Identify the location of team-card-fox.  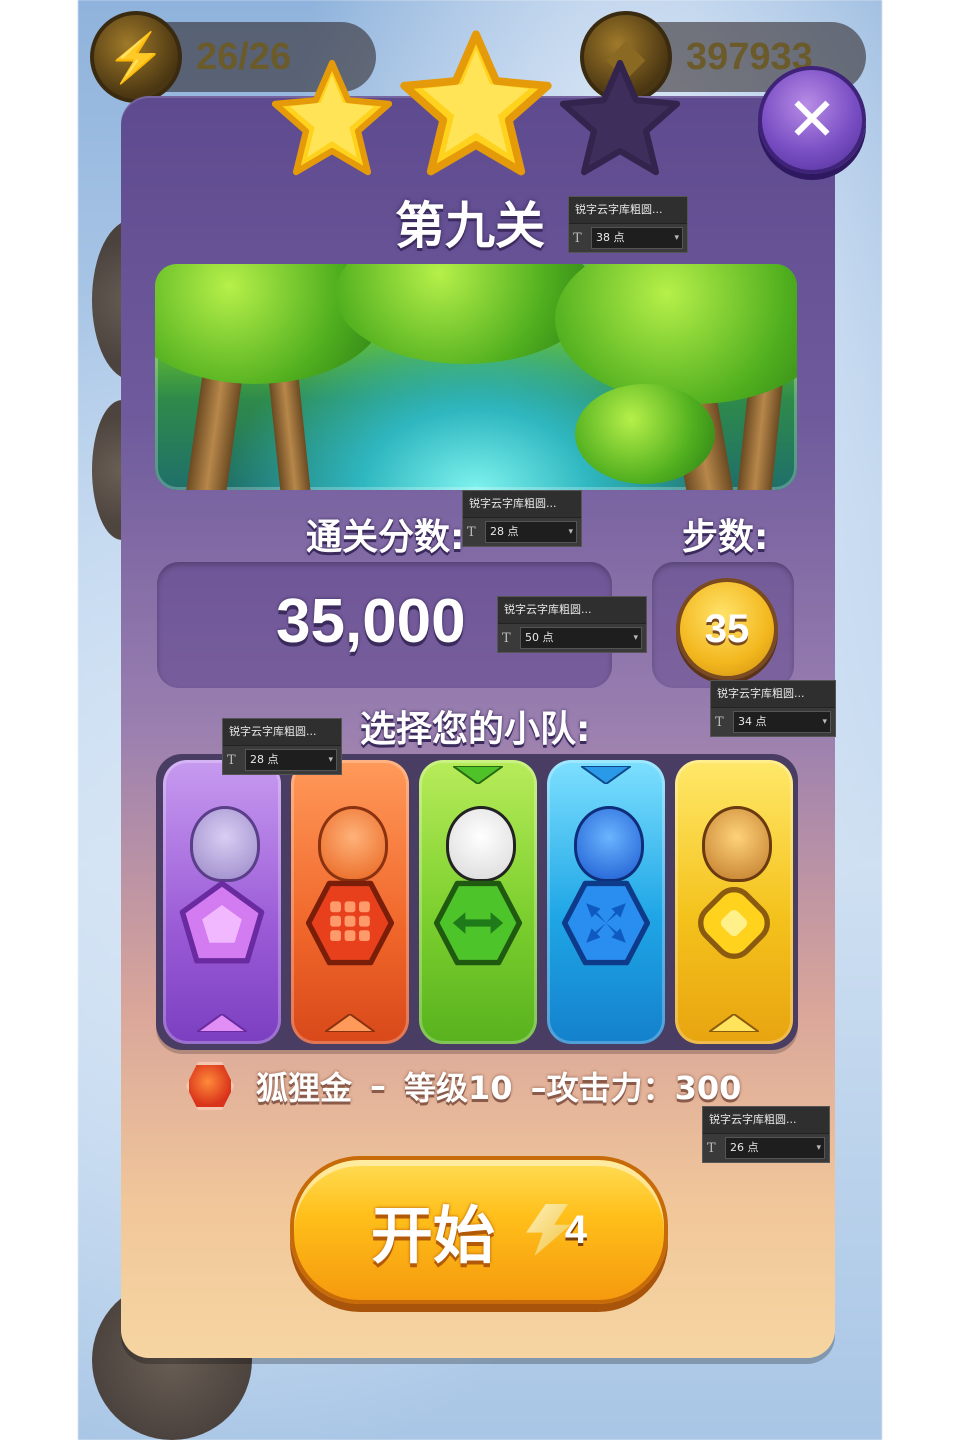
(350, 902).